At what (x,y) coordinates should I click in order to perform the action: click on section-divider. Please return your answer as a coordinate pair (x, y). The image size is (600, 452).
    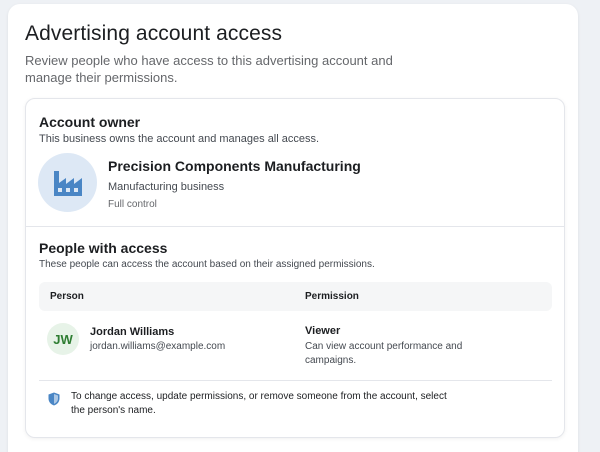
    Looking at the image, I should click on (295, 226).